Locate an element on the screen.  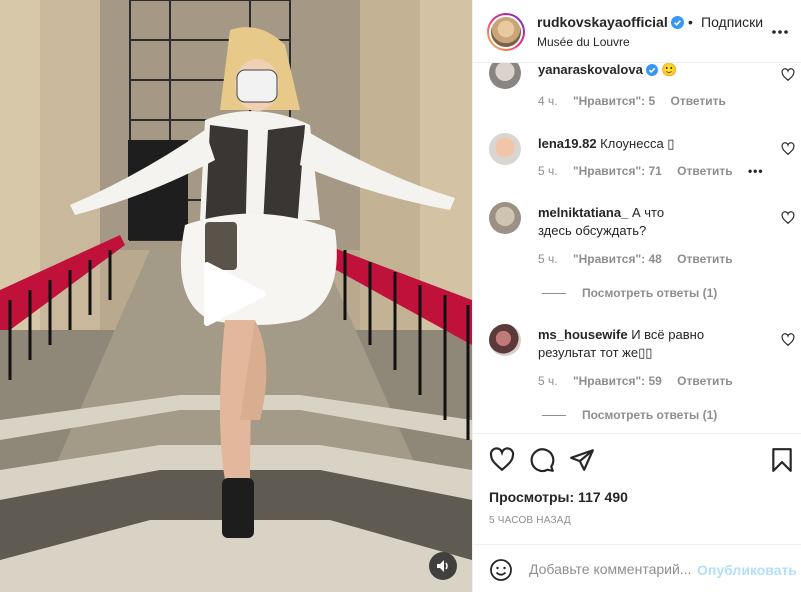
comment-username: melniktatiana_ is located at coordinates (583, 212).